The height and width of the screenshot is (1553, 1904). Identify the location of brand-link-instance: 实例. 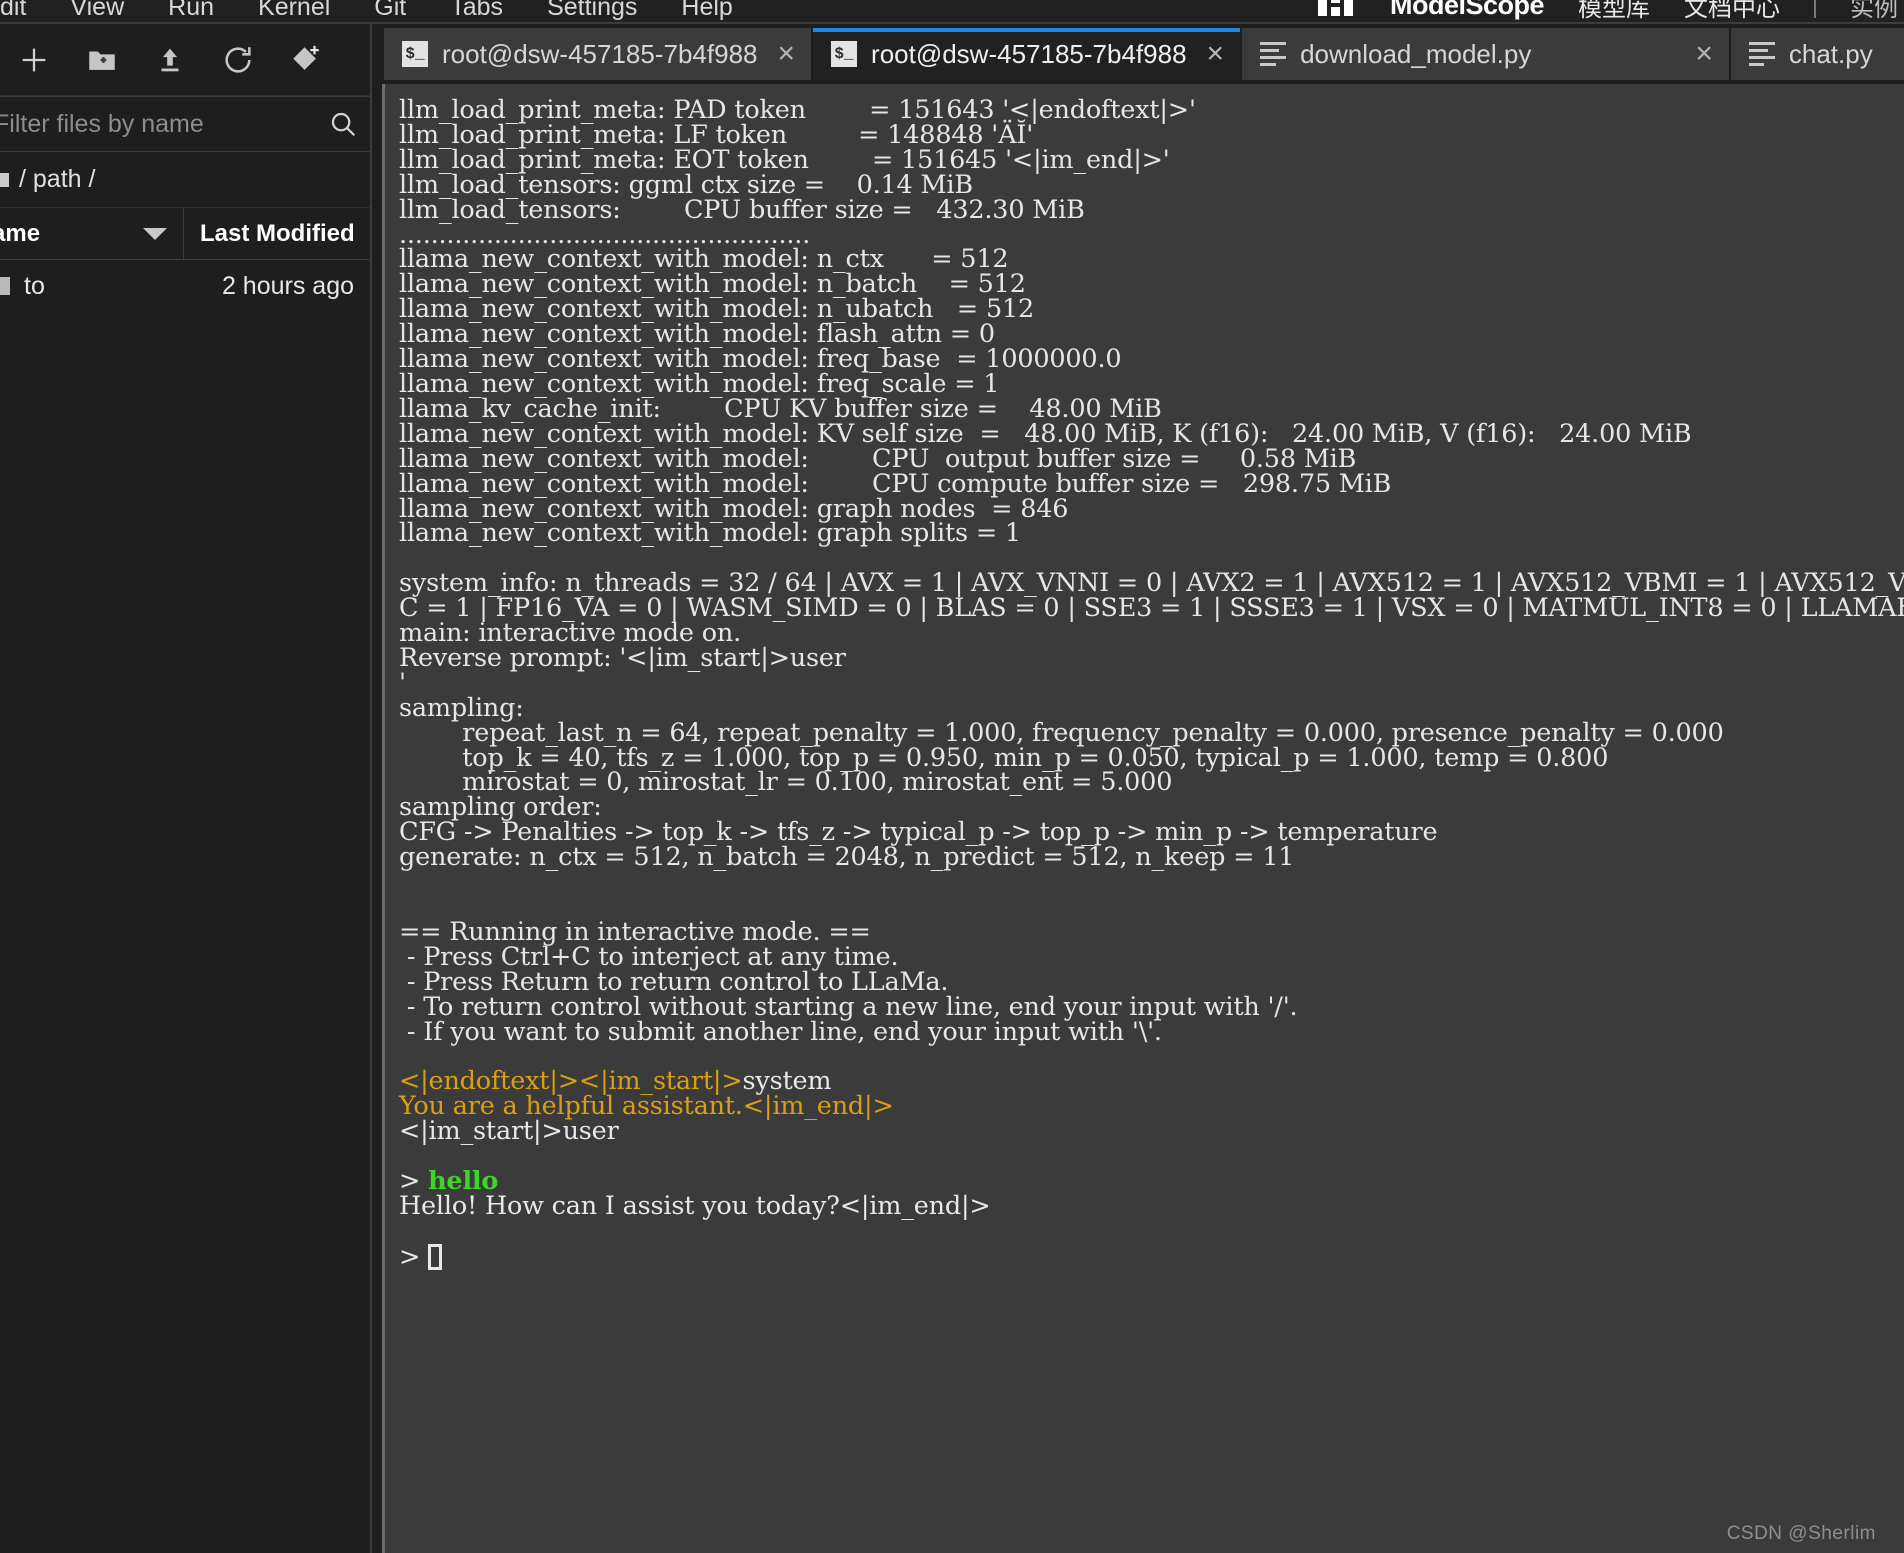
(1874, 11).